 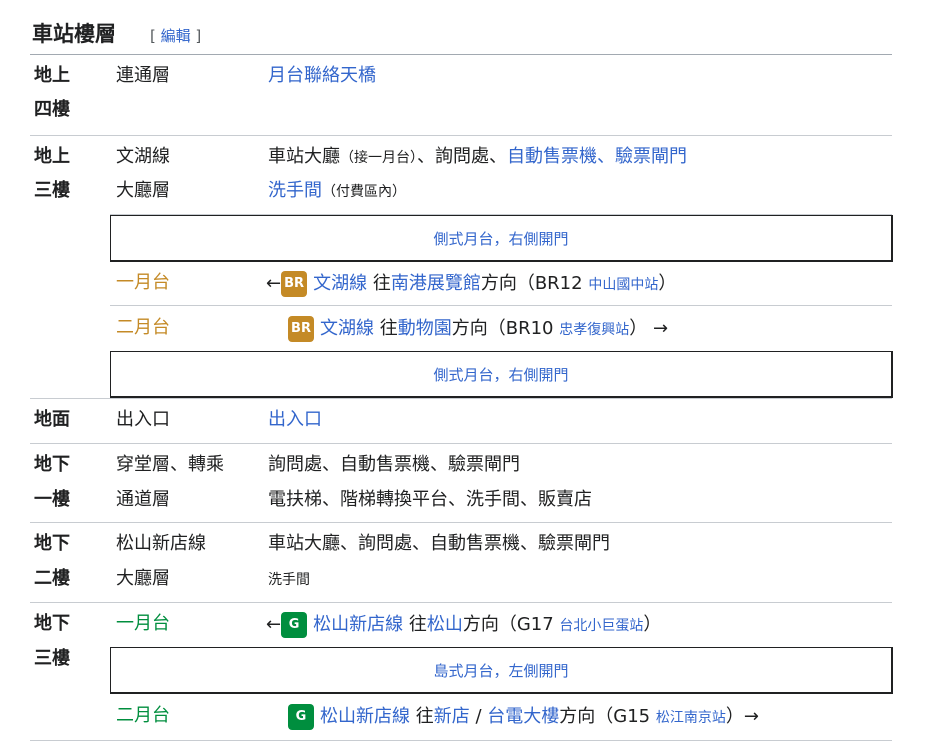 I want to click on floor-label-b2-line1: 地下, so click(x=52, y=543).